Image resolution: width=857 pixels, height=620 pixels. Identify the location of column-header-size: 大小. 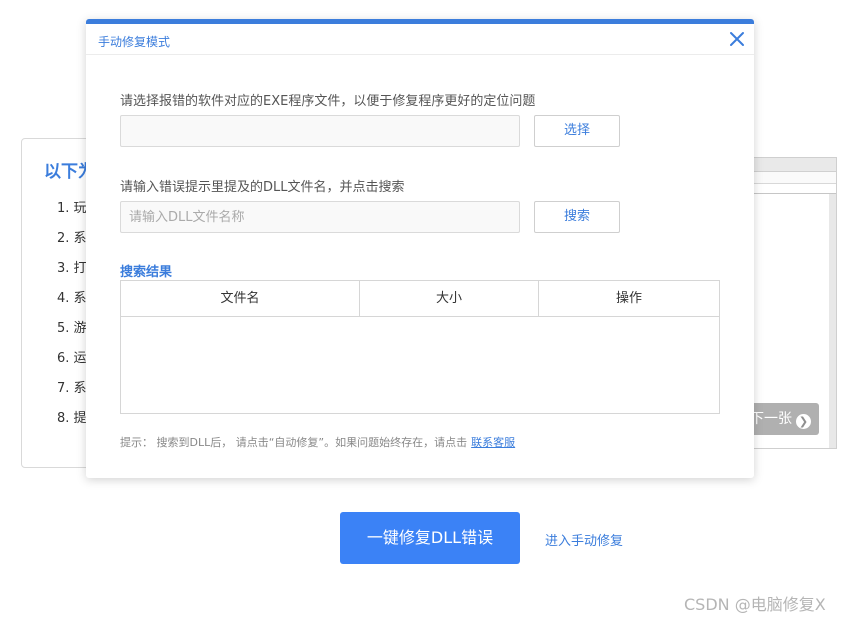
(449, 298).